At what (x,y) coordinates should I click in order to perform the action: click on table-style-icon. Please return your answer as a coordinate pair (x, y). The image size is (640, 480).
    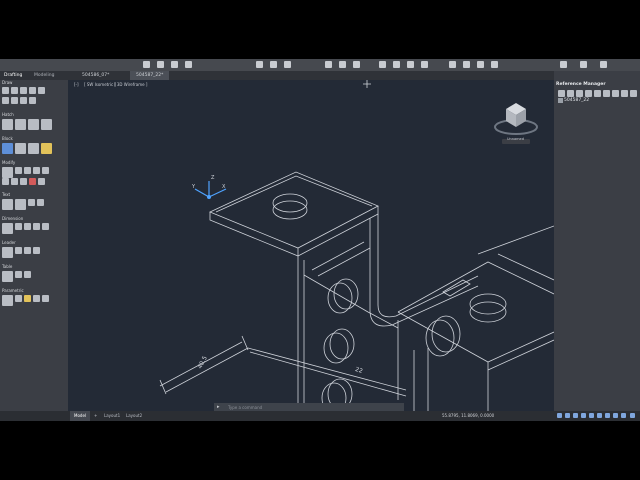
    Looking at the image, I should click on (18, 274).